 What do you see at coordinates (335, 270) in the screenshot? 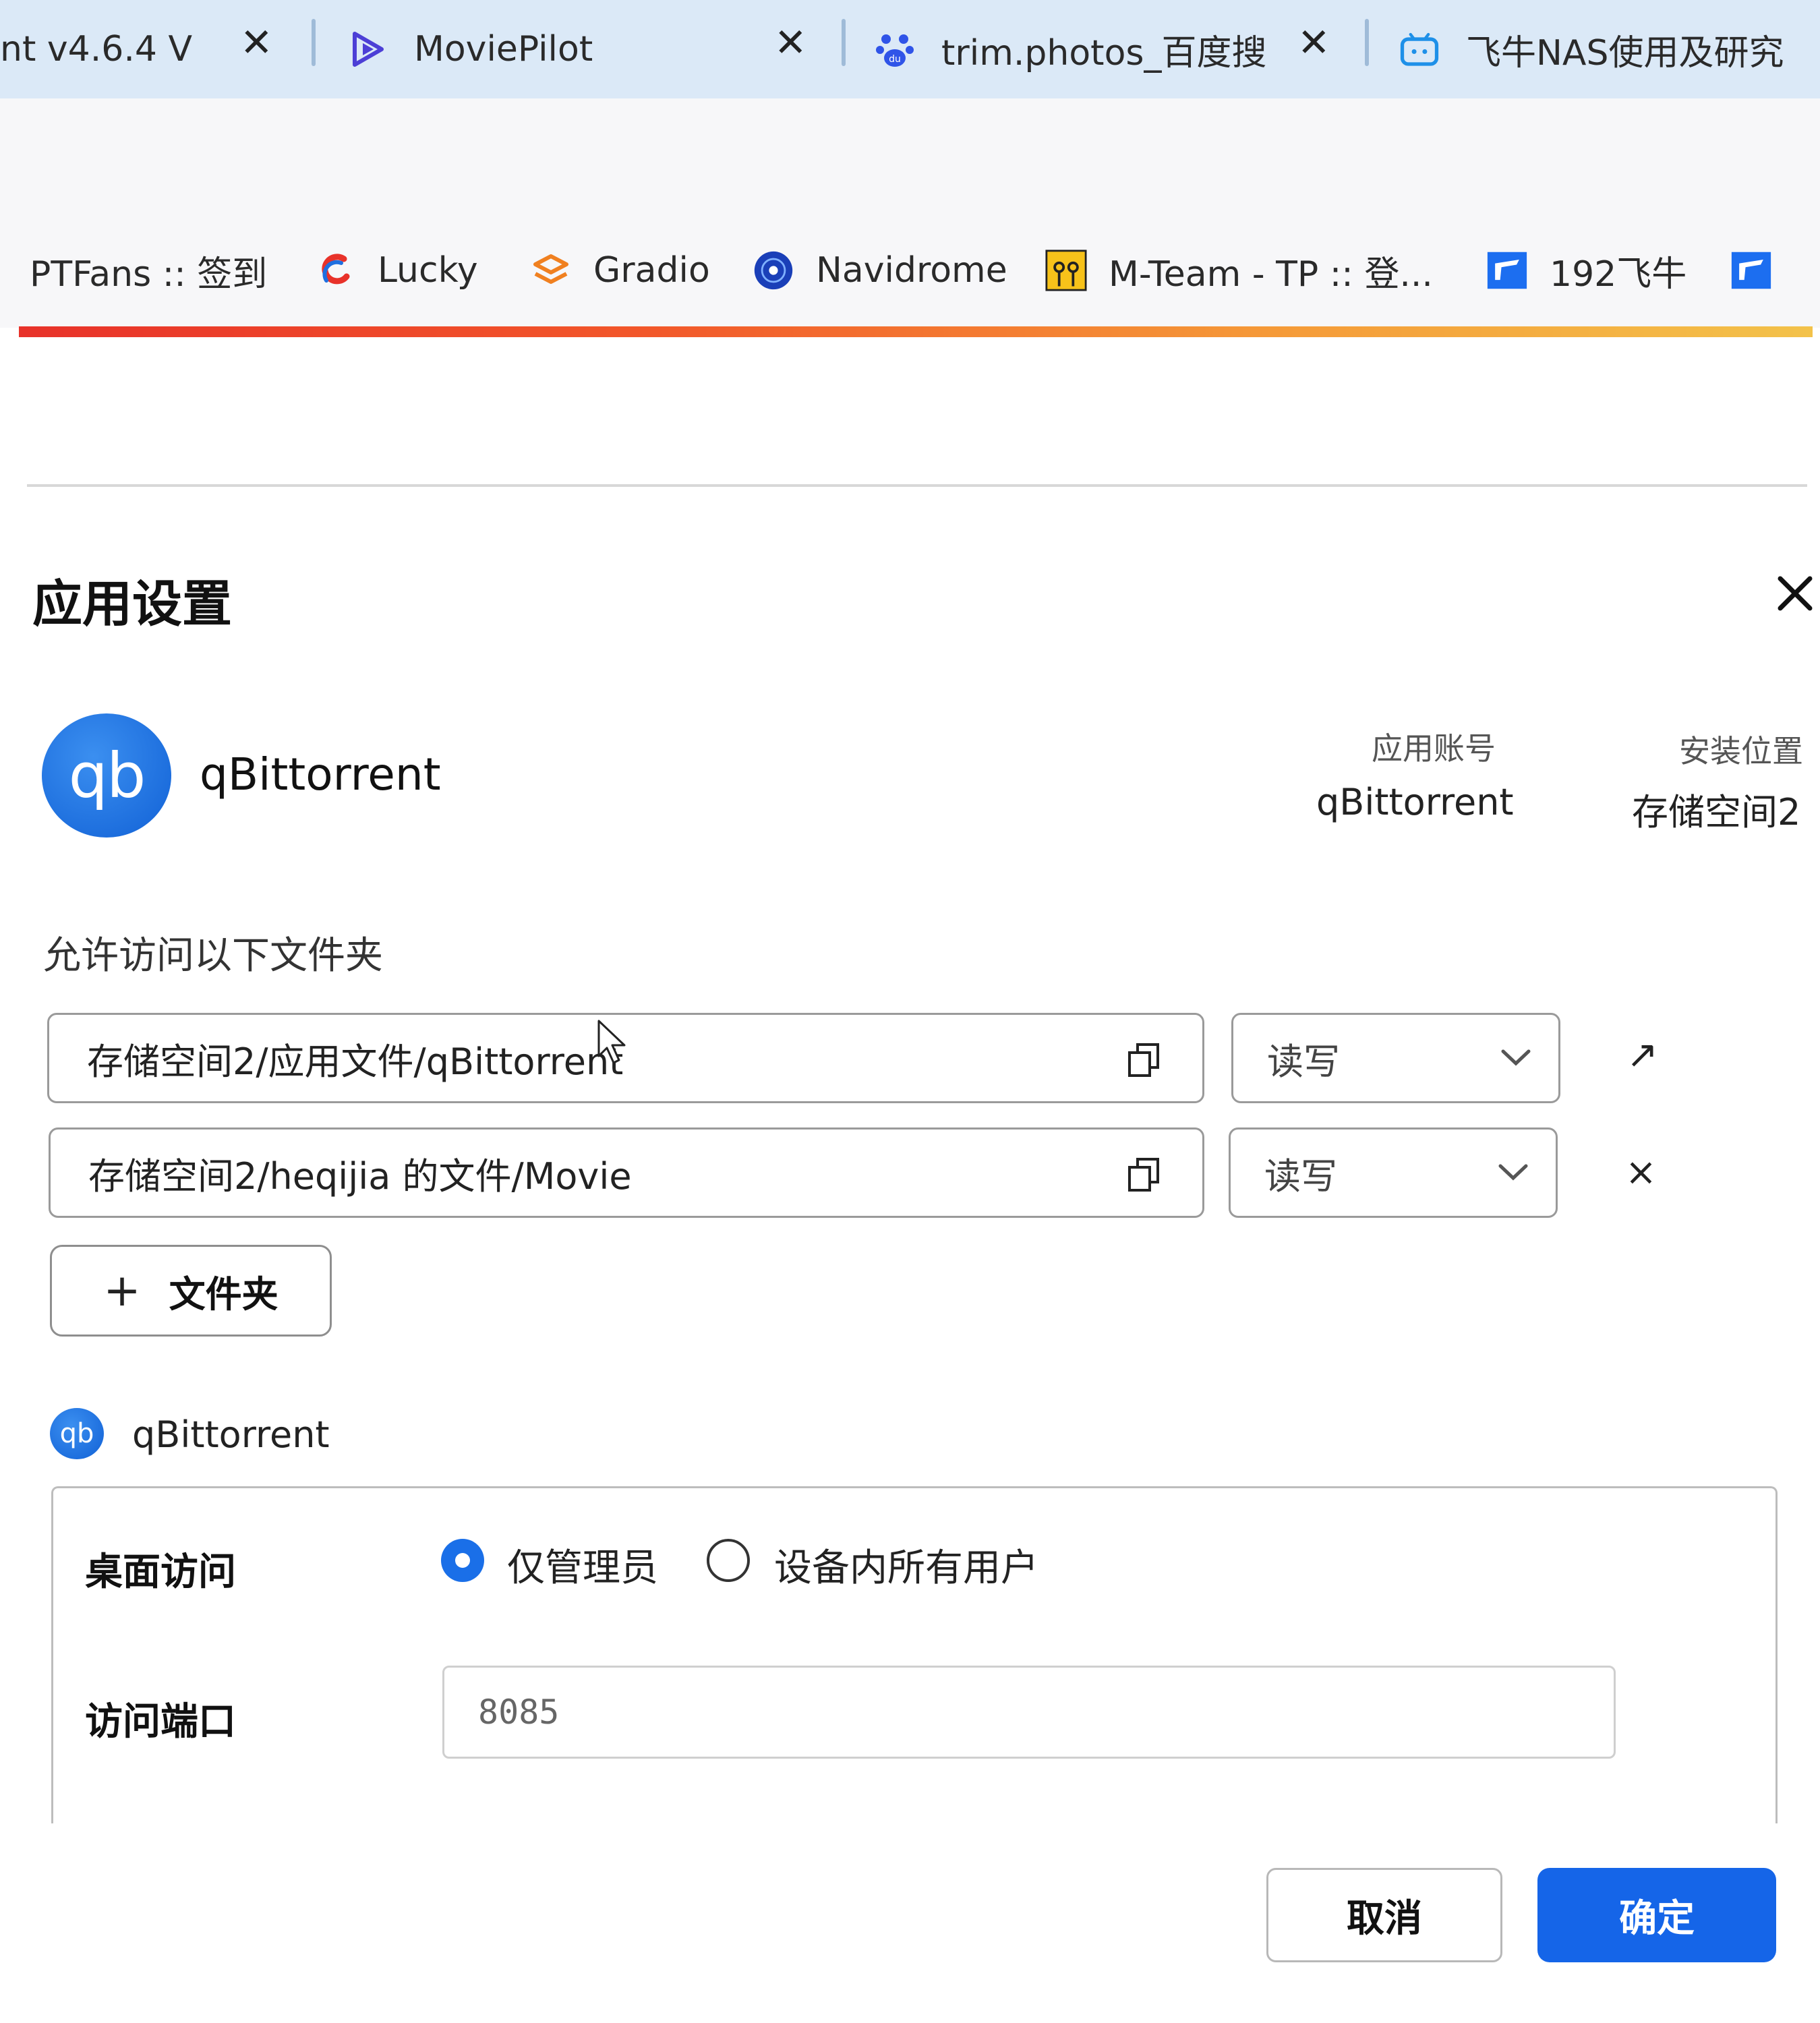
I see `lucky-logo-icon` at bounding box center [335, 270].